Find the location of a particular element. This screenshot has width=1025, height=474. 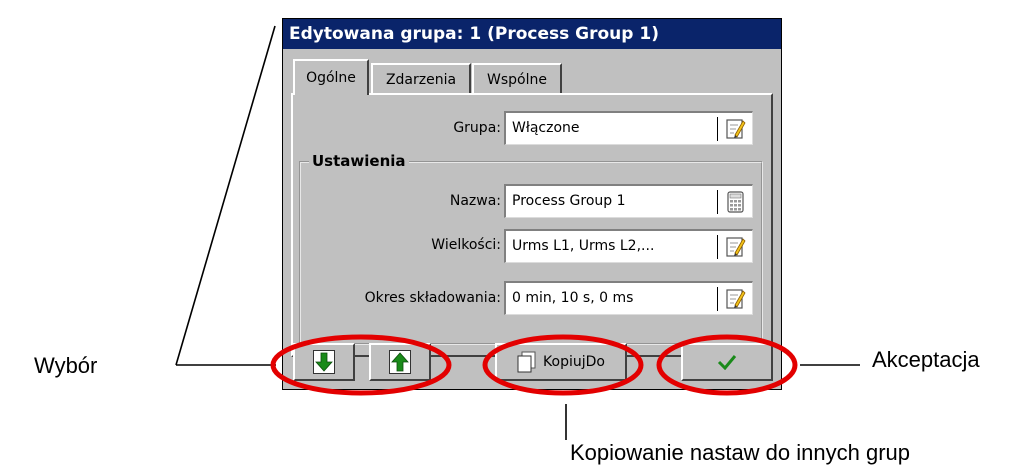

nazwa-field: Process Group 1 is located at coordinates (628, 201).